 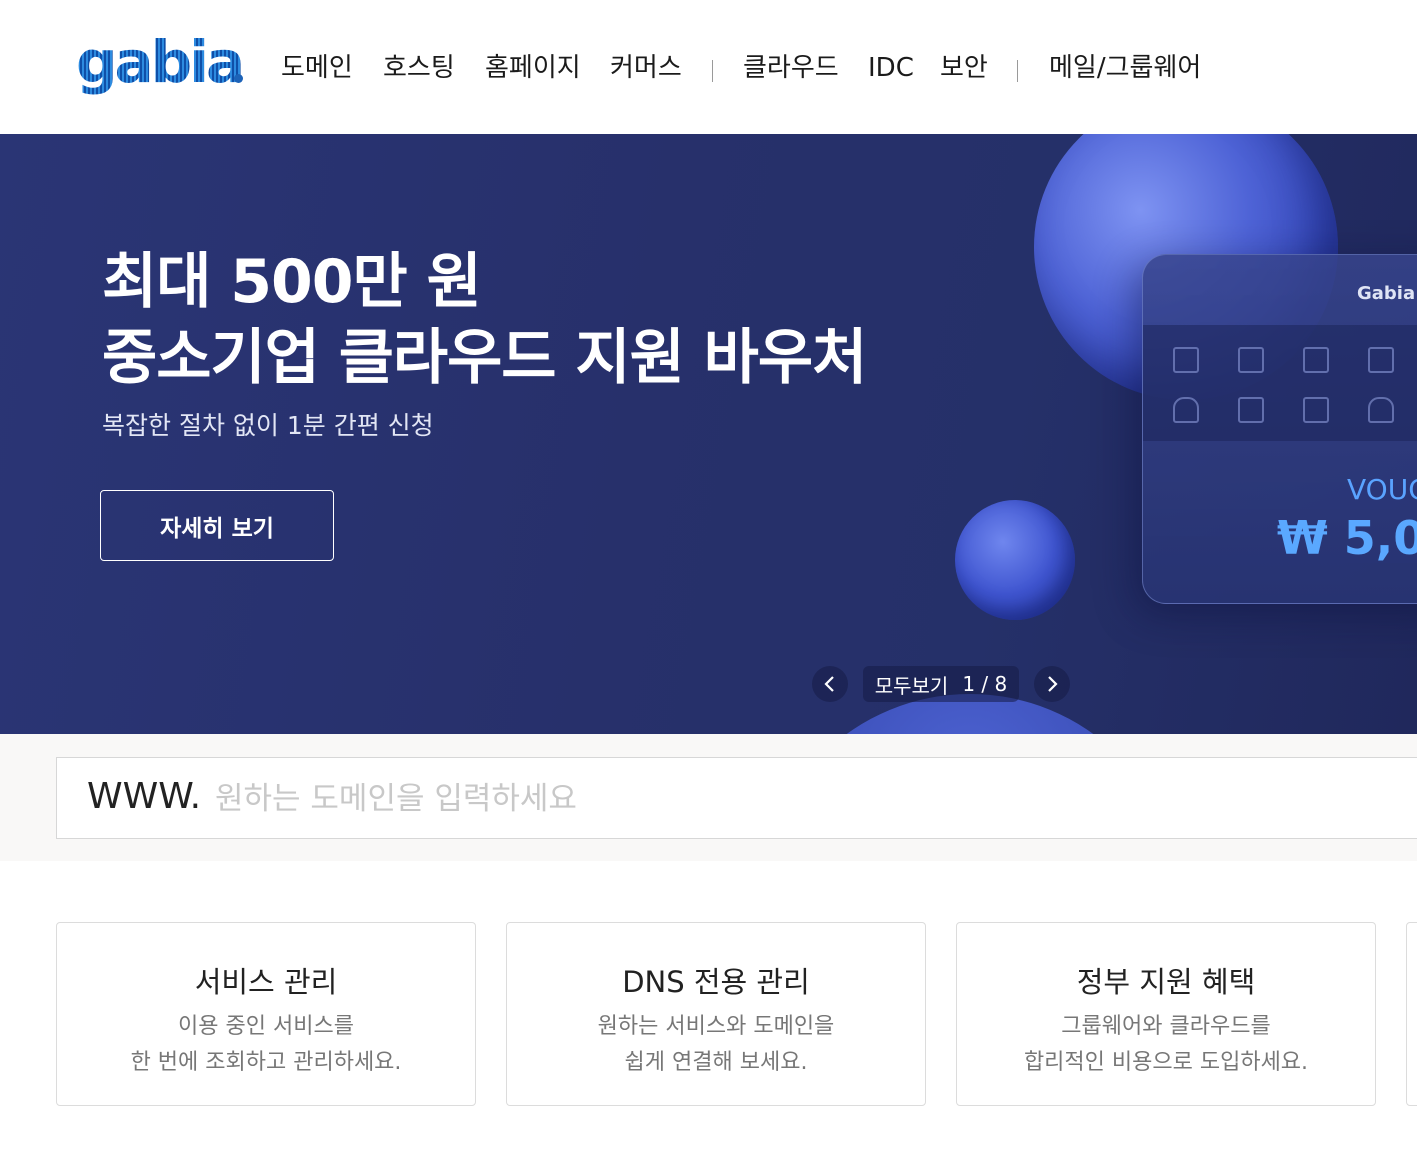 I want to click on container-icon, so click(x=1251, y=410).